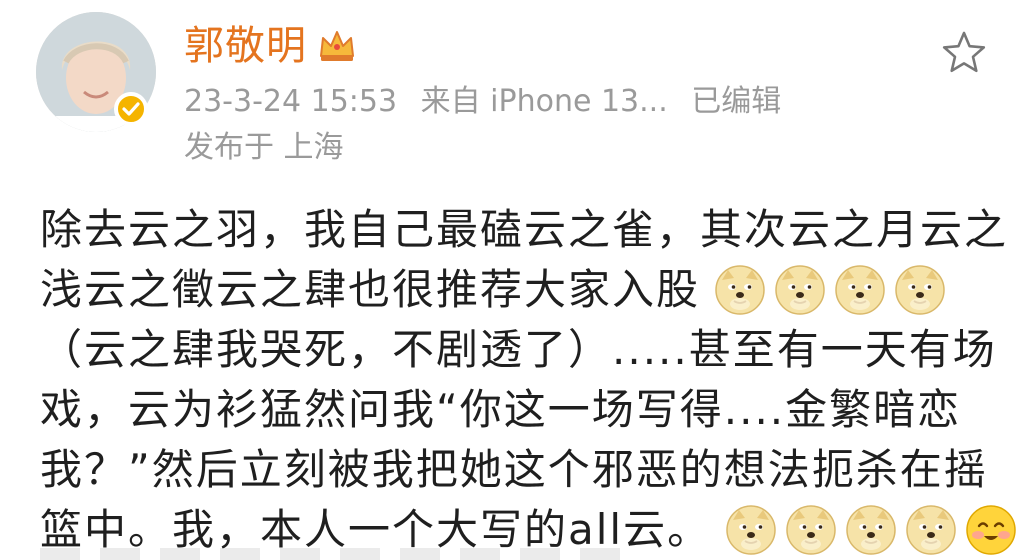 The height and width of the screenshot is (560, 1024). I want to click on verified-badge-icon, so click(131, 109).